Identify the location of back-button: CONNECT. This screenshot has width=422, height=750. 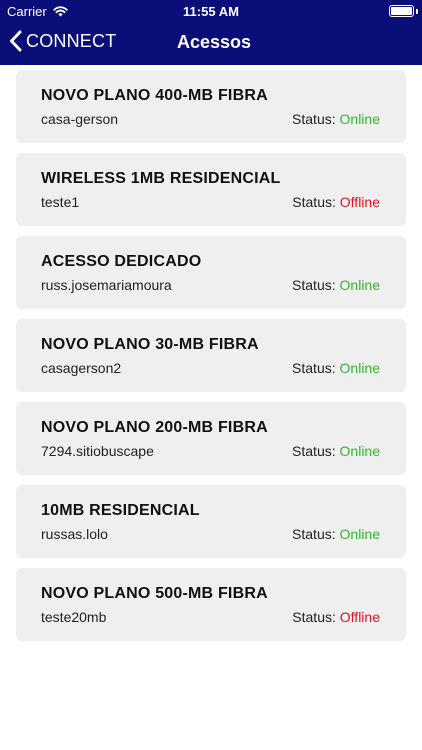
(62, 41).